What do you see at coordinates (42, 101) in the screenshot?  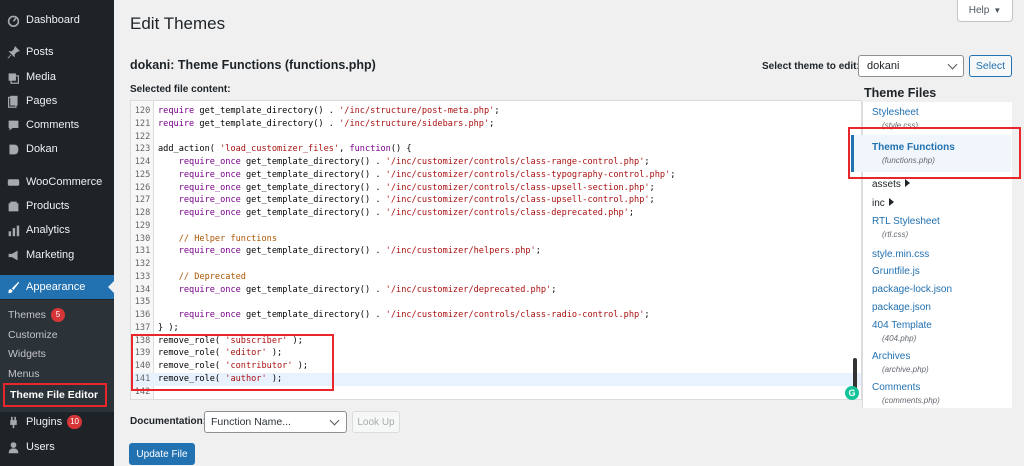 I see `menu-label: Pages` at bounding box center [42, 101].